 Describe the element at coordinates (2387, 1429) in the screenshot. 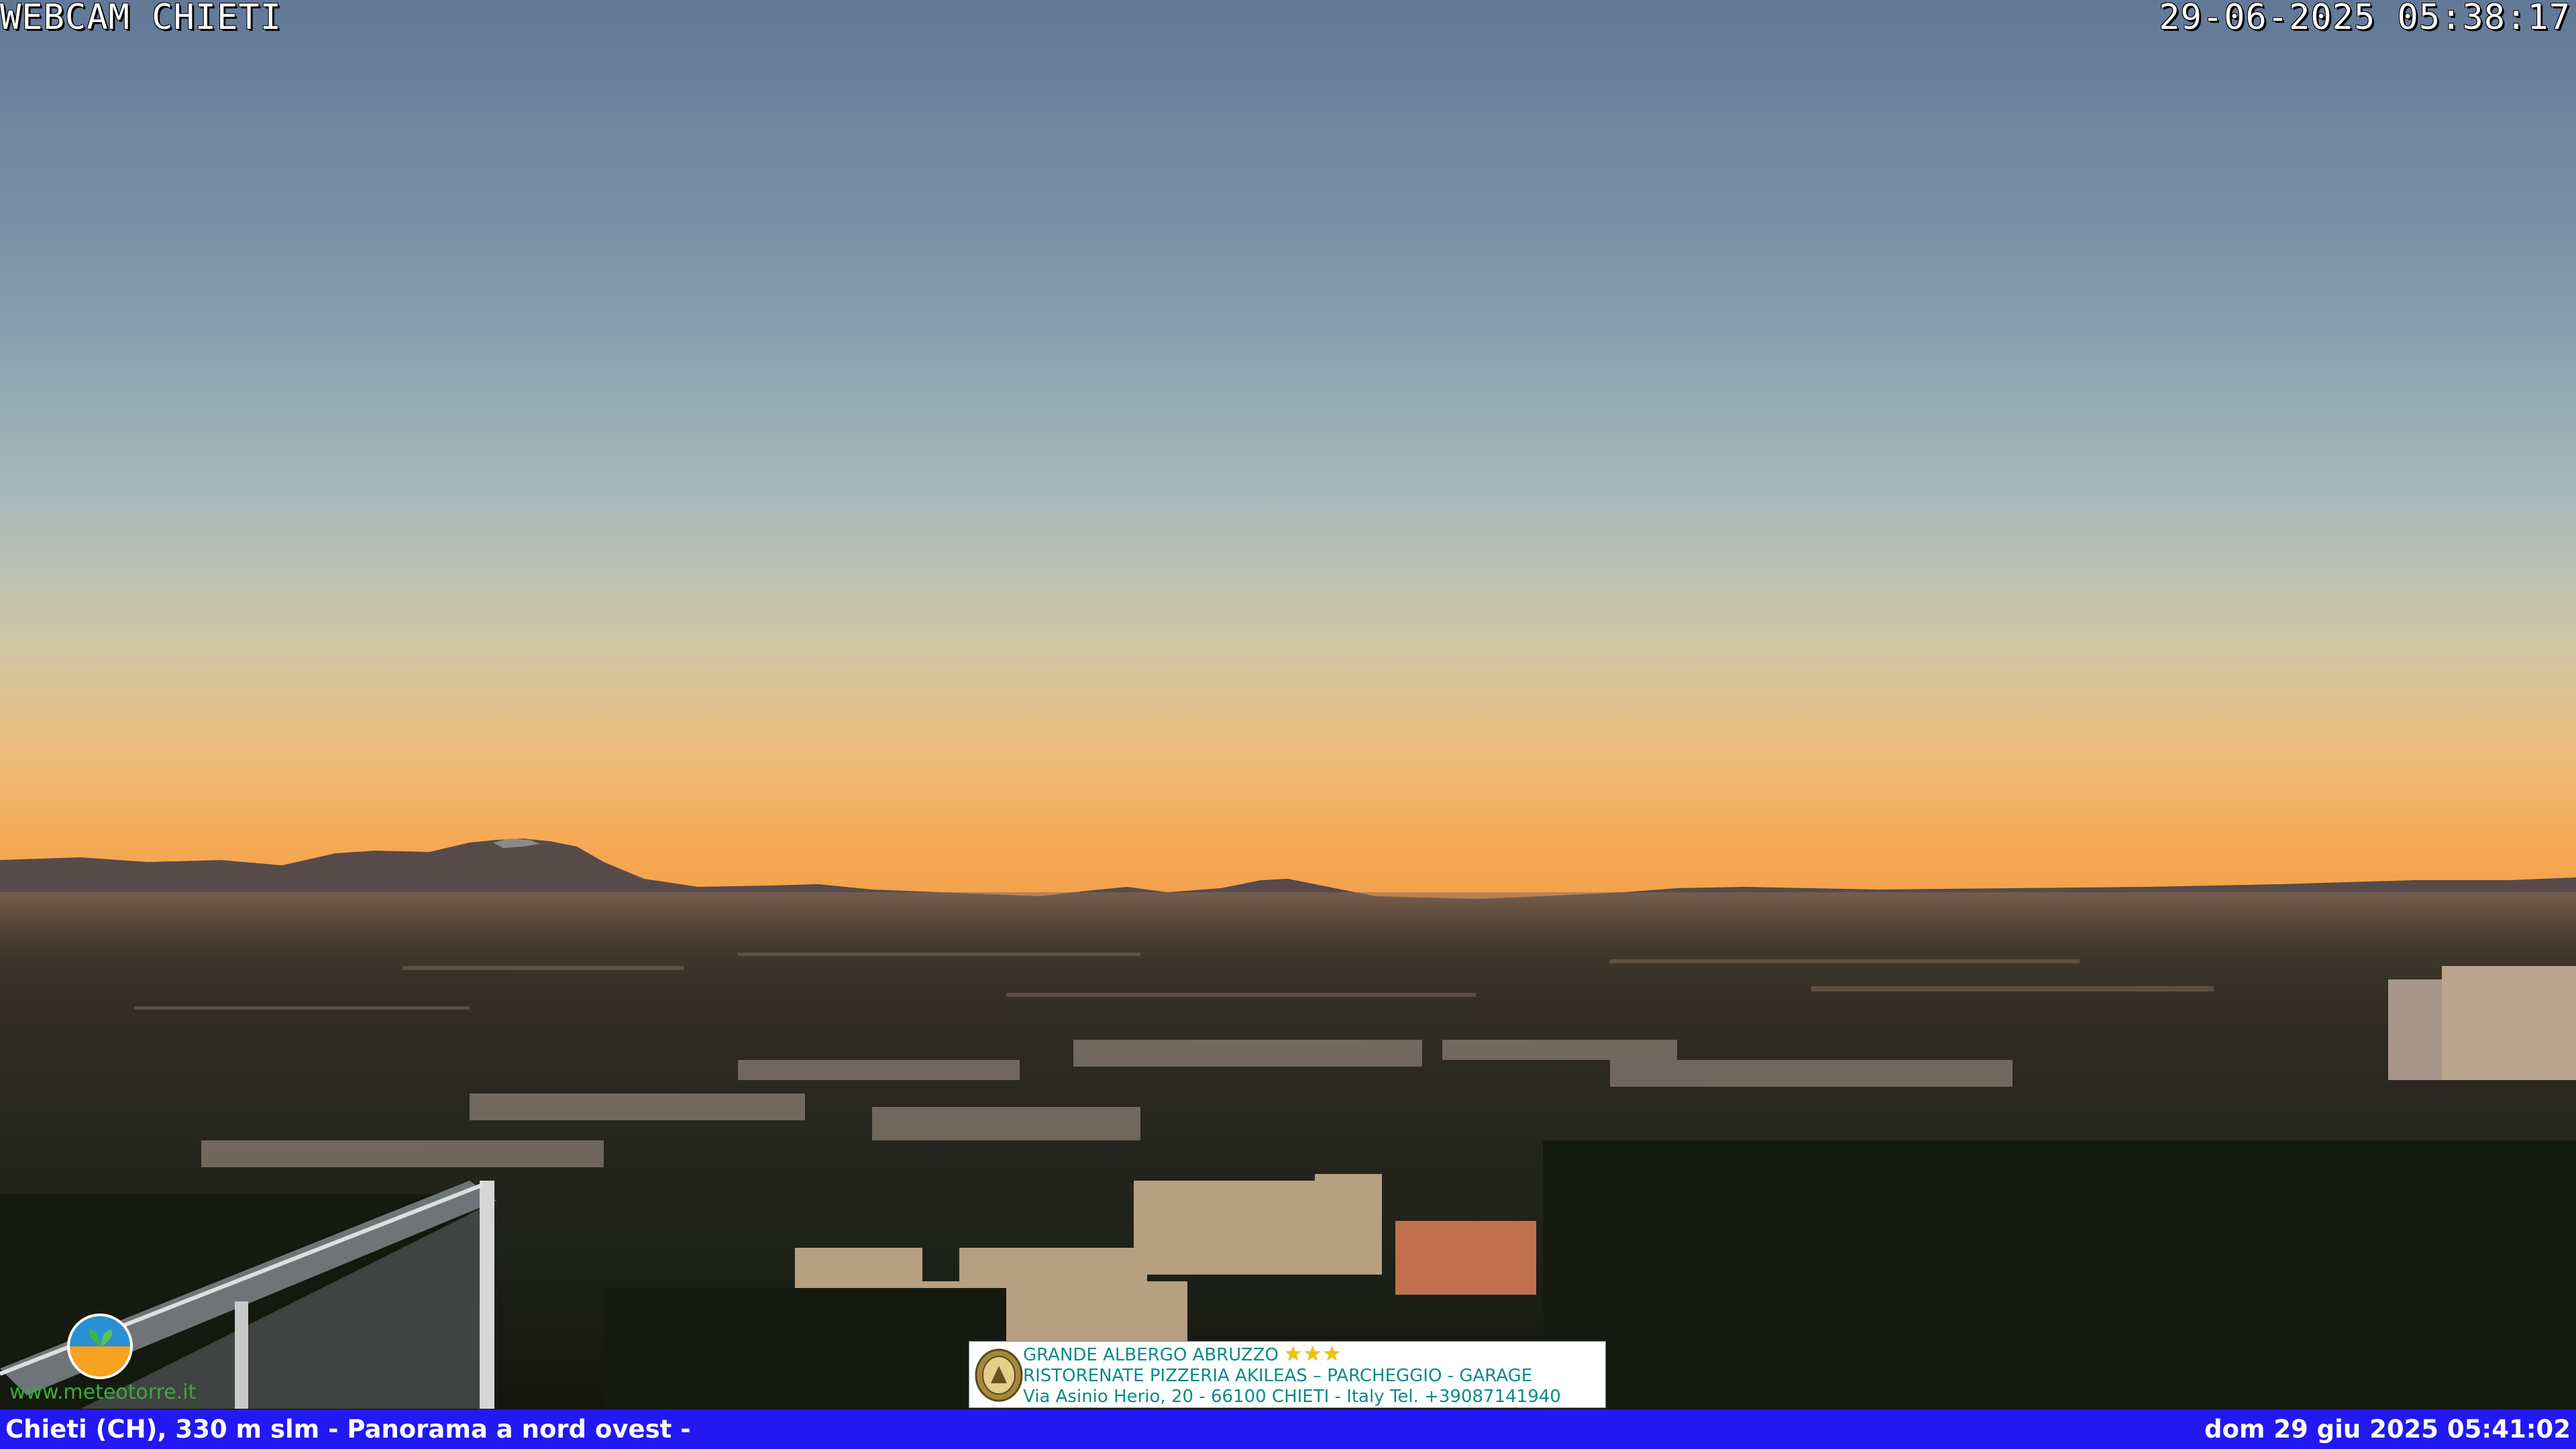

I see `bar-timestamp: dom 29 giu 2025 05:41:02` at that location.